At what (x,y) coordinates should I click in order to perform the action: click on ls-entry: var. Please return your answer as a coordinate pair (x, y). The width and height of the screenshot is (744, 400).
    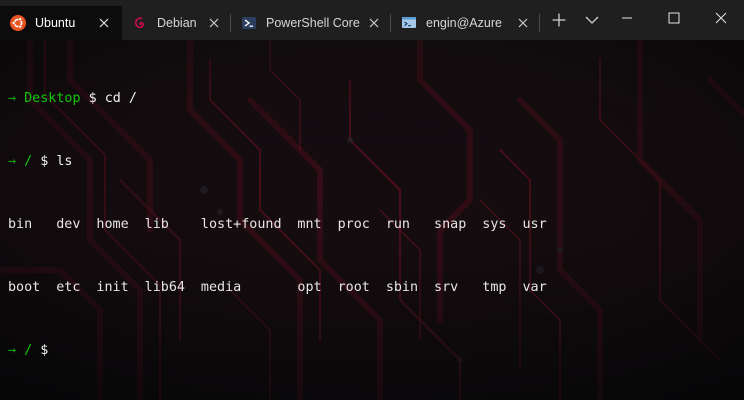
    Looking at the image, I should click on (534, 287).